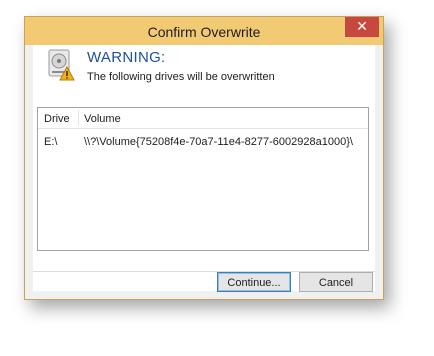  What do you see at coordinates (61, 65) in the screenshot?
I see `drive-warning-icon` at bounding box center [61, 65].